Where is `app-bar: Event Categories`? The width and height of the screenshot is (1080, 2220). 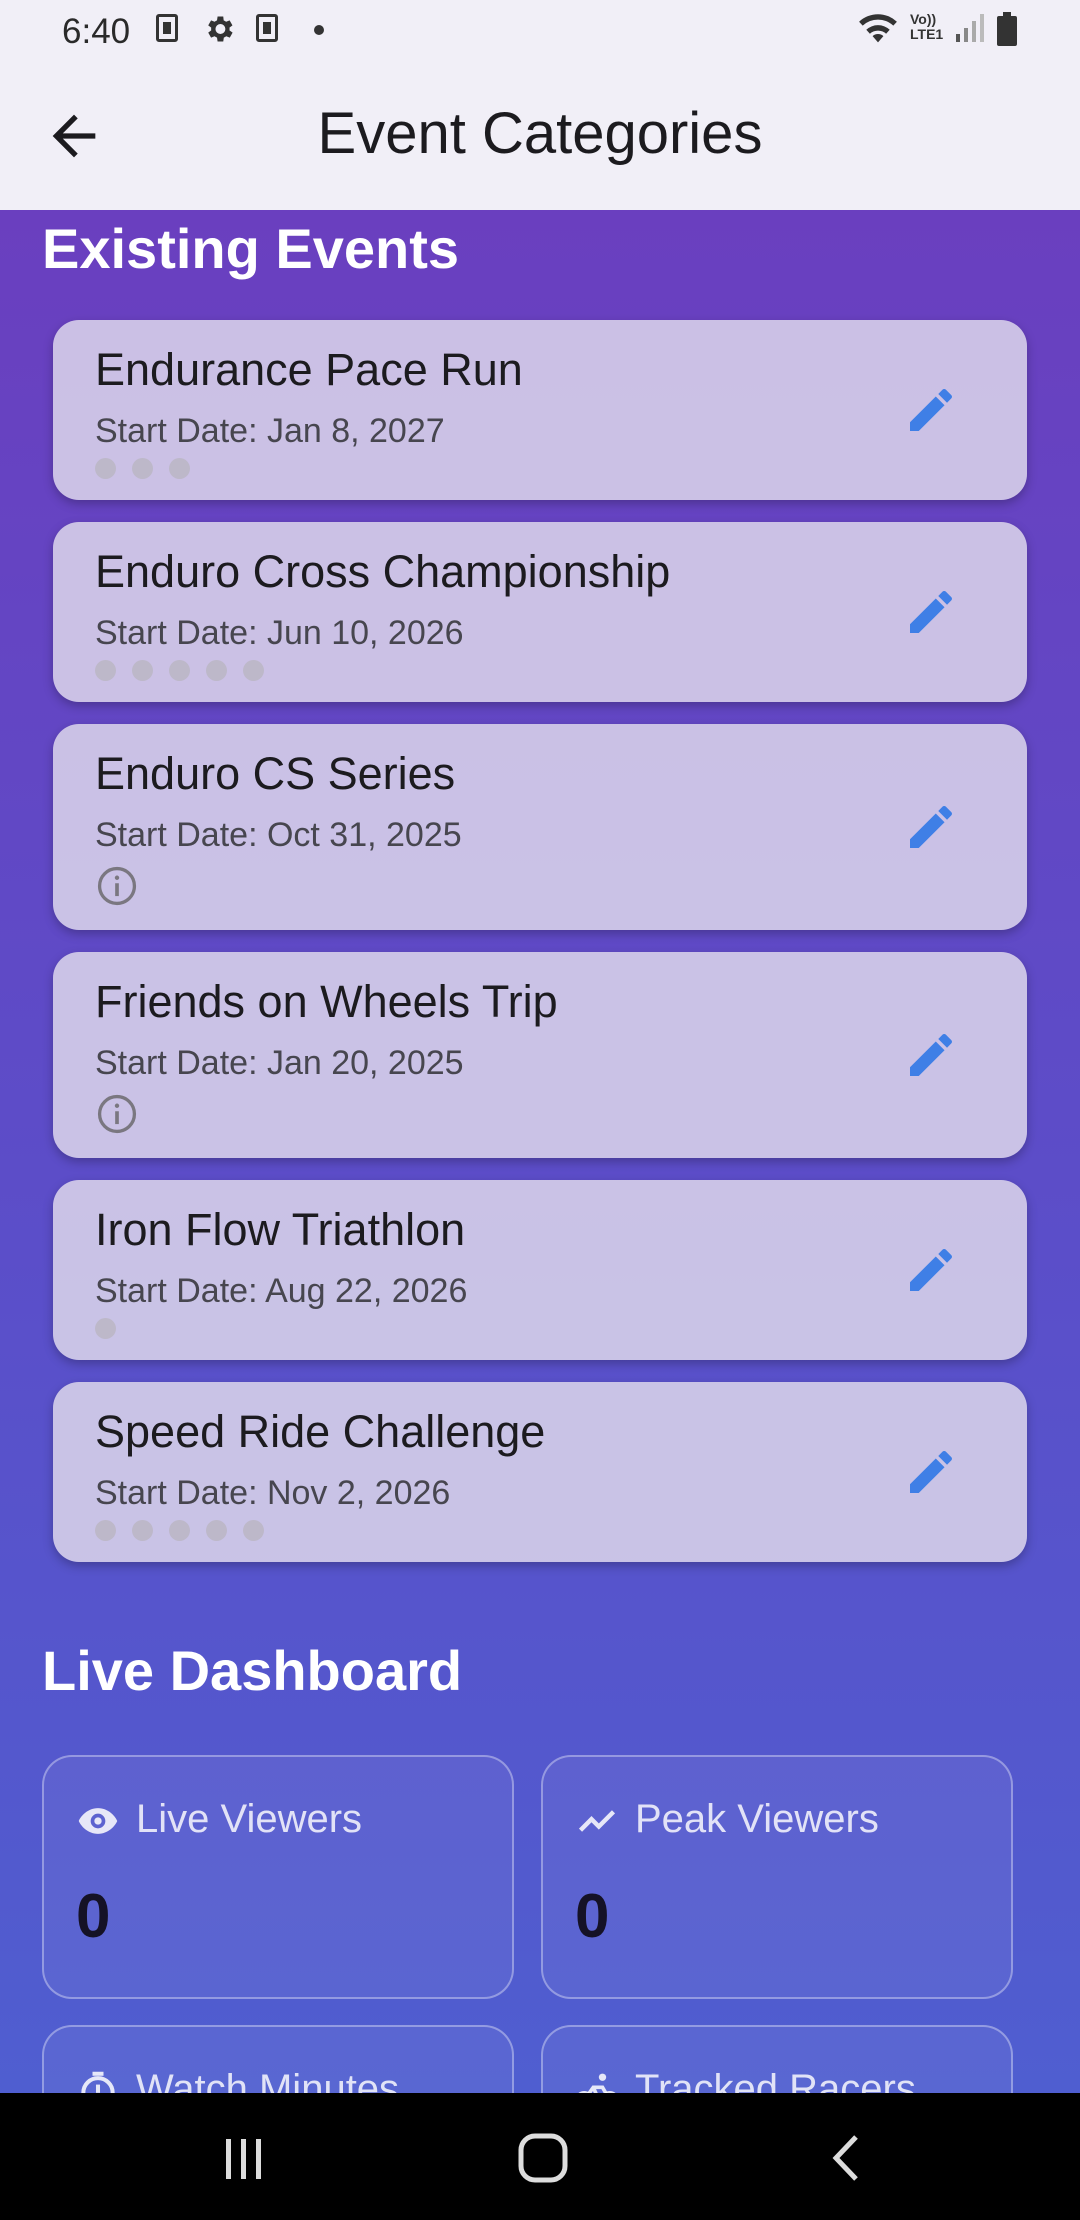
app-bar: Event Categories is located at coordinates (540, 136).